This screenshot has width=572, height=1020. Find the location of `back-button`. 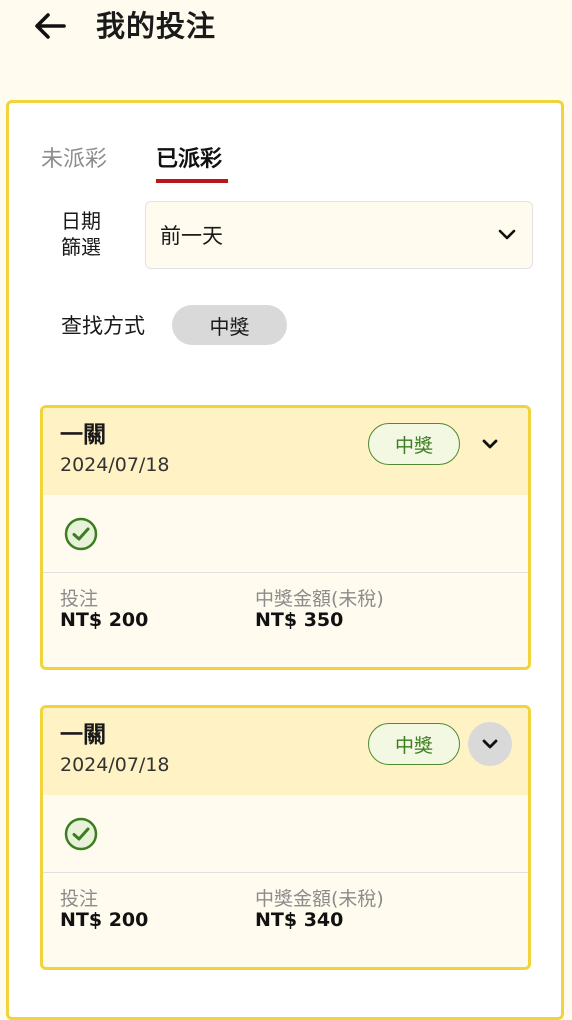

back-button is located at coordinates (50, 26).